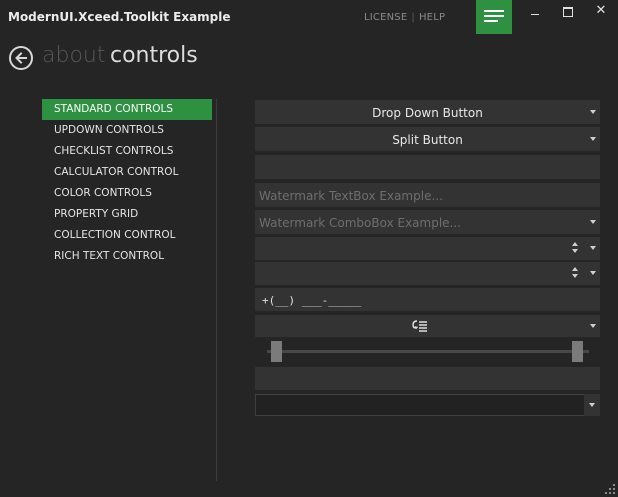 This screenshot has width=618, height=497. Describe the element at coordinates (427, 299) in the screenshot. I see `masked-textbox: +(__) ___-_____` at that location.